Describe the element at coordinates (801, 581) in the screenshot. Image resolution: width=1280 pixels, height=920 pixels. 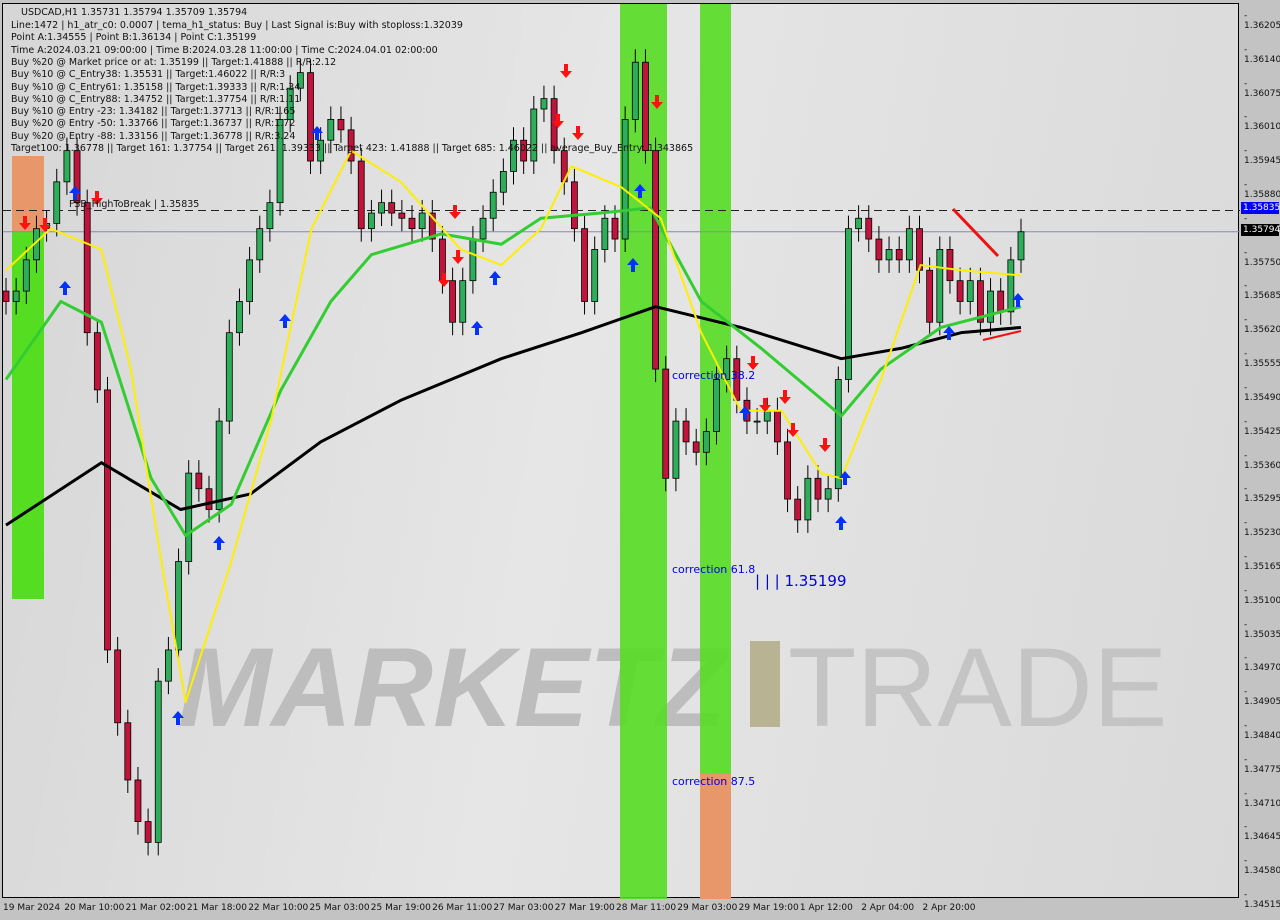
I see `point-c-label: | | | 1.35199` at that location.